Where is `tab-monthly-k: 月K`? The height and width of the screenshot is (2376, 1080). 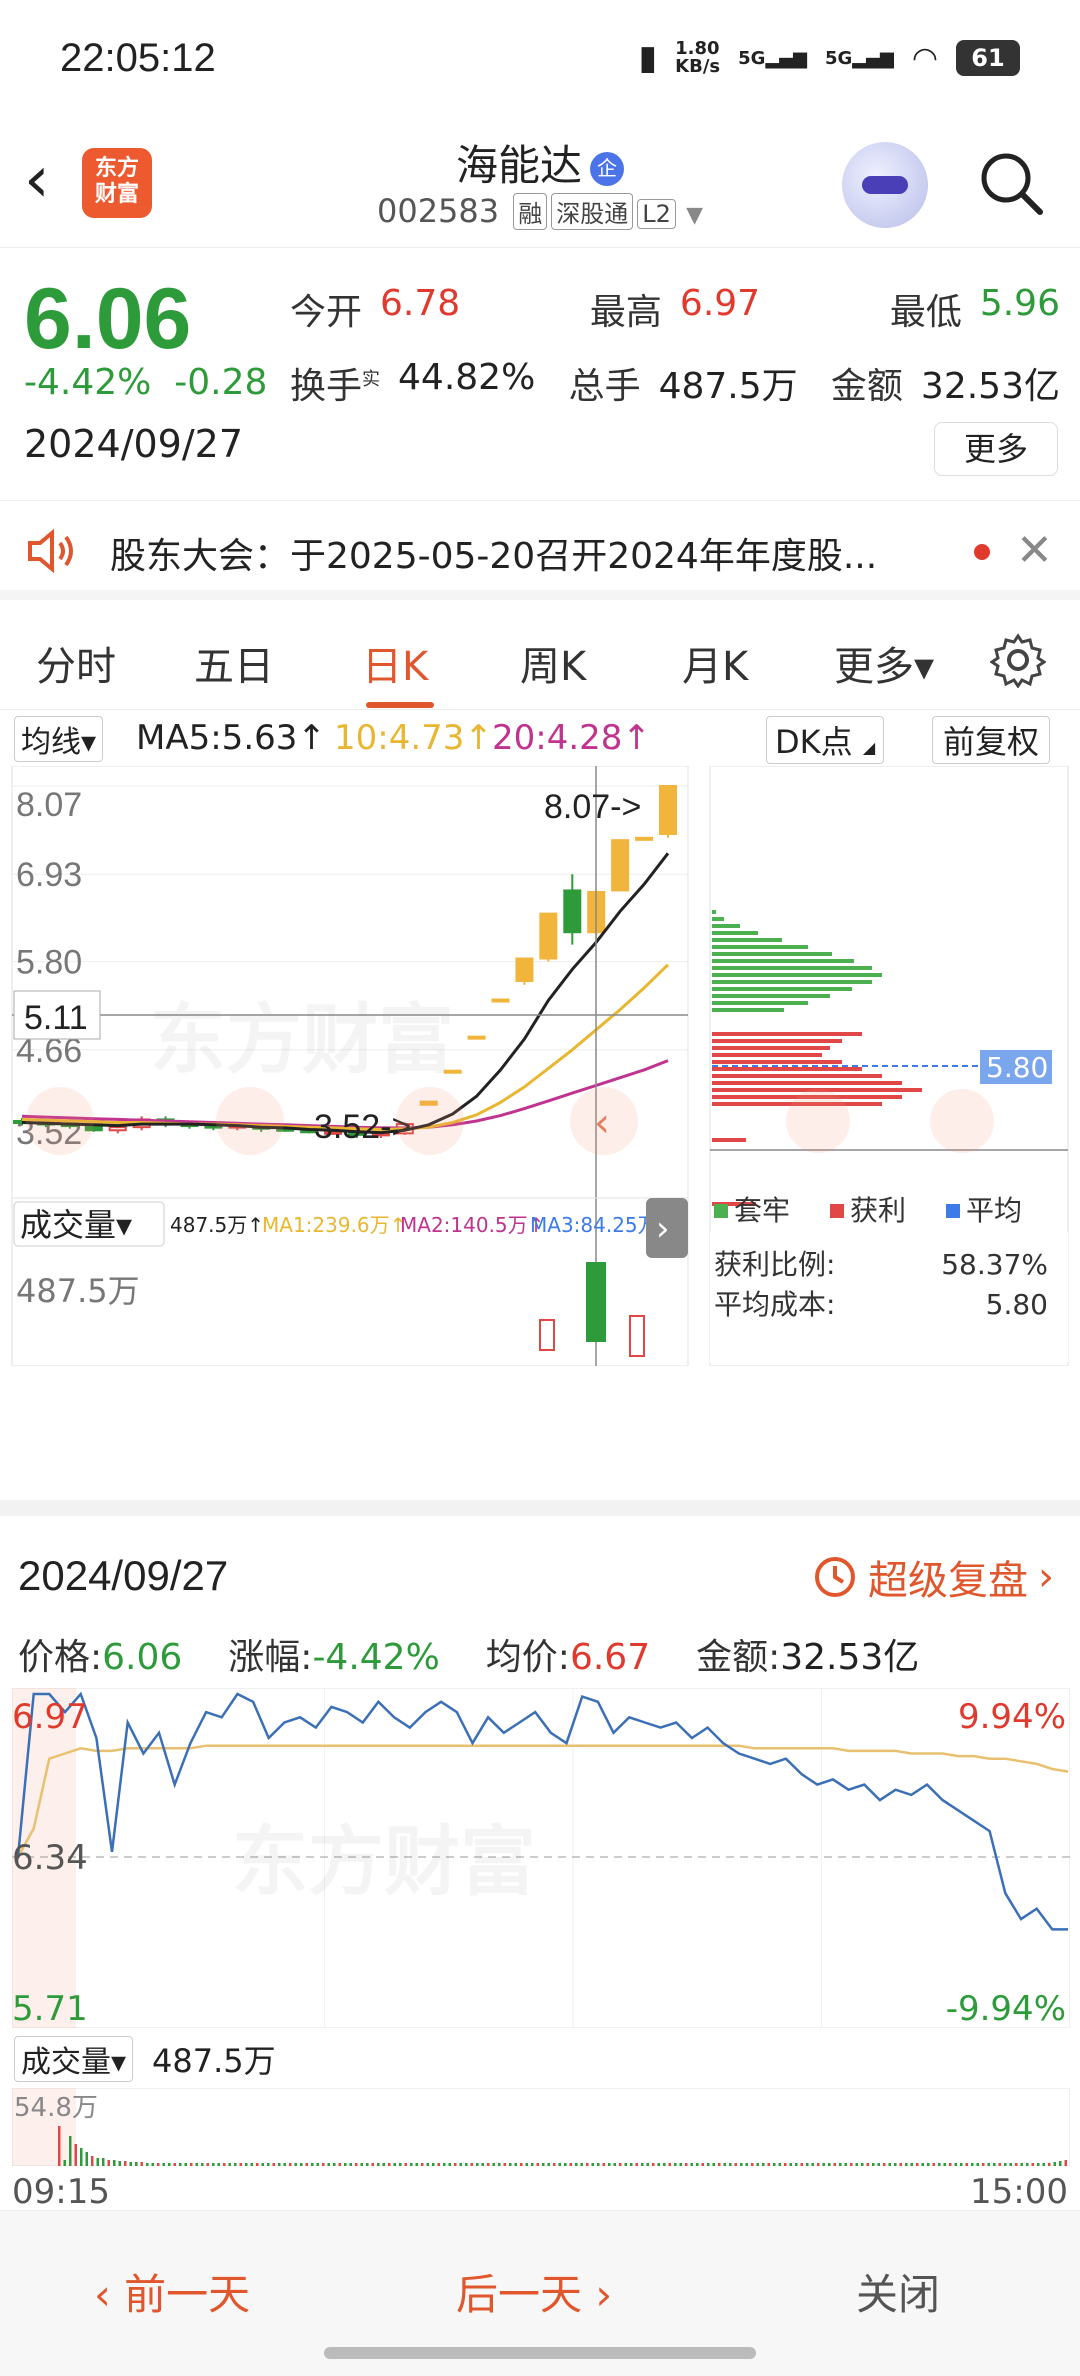 tab-monthly-k: 月K is located at coordinates (715, 663).